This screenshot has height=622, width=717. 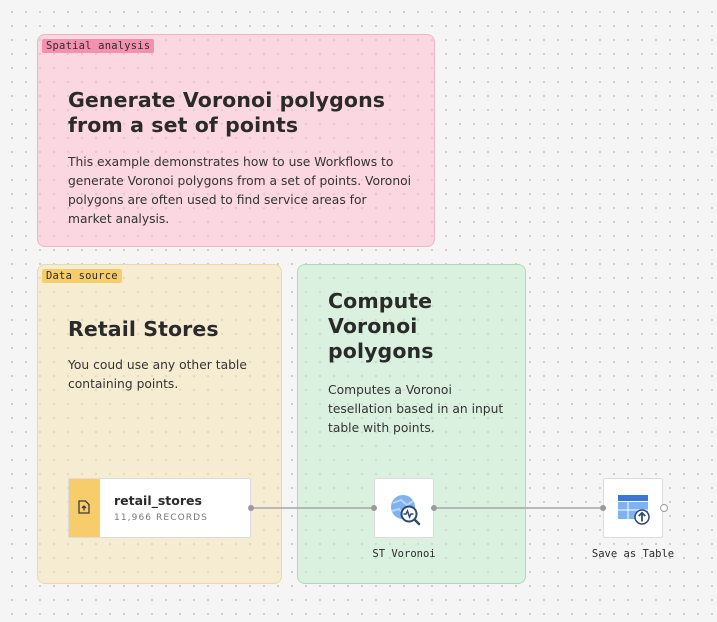 I want to click on node-label: Save as Table, so click(x=633, y=554).